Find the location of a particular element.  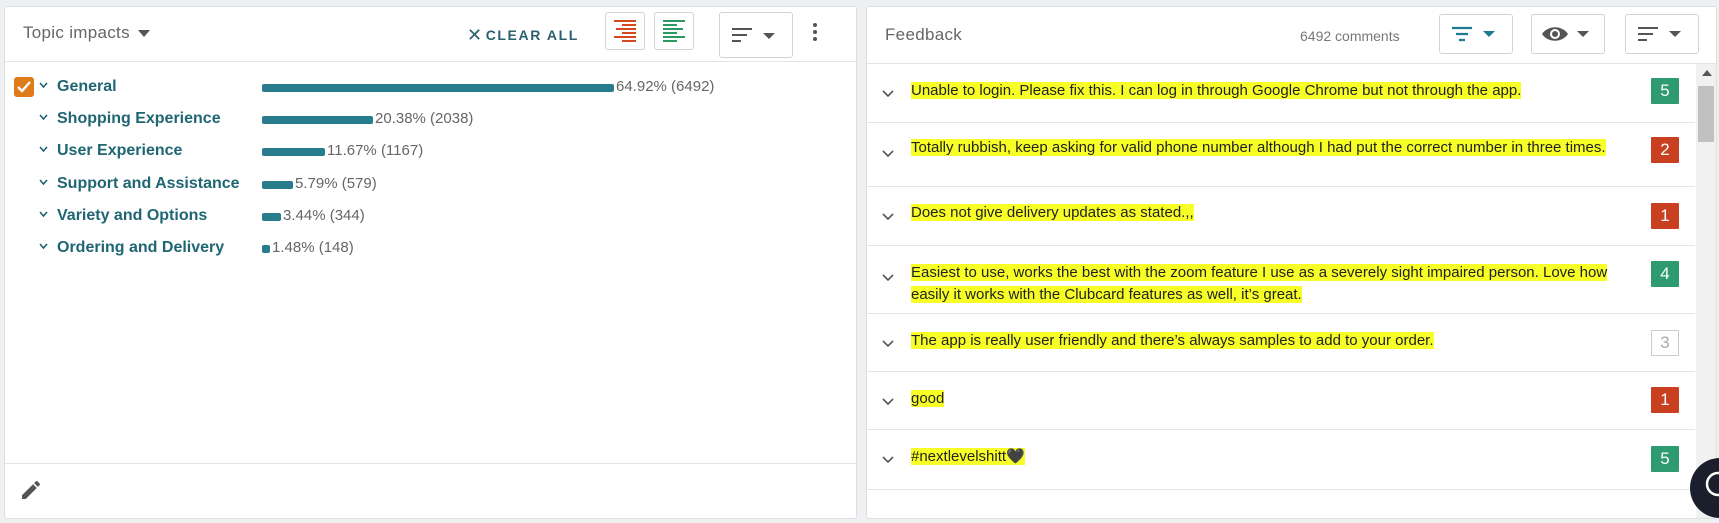

feedback-scrollbar is located at coordinates (1706, 291).